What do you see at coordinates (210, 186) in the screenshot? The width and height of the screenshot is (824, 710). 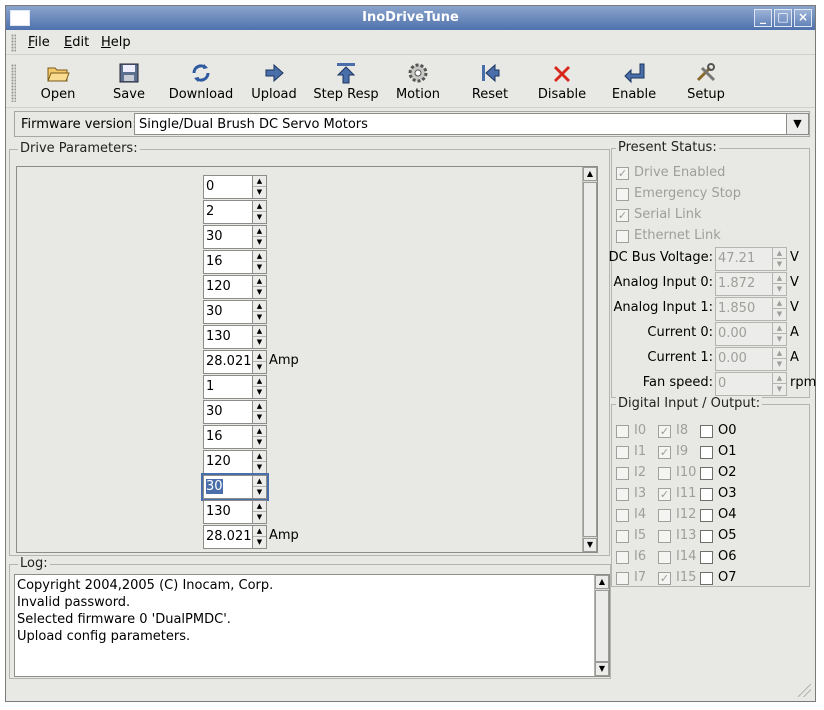 I see `param-value: 0` at bounding box center [210, 186].